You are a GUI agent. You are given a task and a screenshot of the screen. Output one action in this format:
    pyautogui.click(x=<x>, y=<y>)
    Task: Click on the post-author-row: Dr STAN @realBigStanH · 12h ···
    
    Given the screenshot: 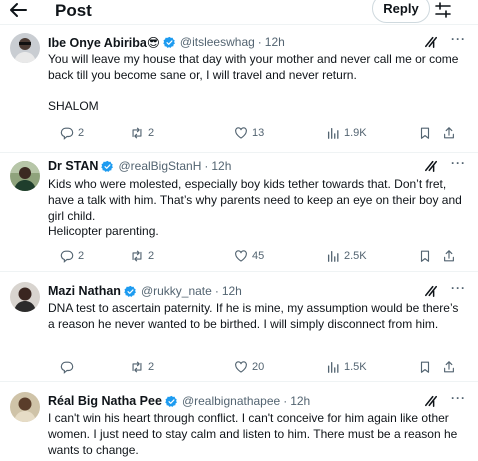 What is the action you would take?
    pyautogui.click(x=257, y=165)
    